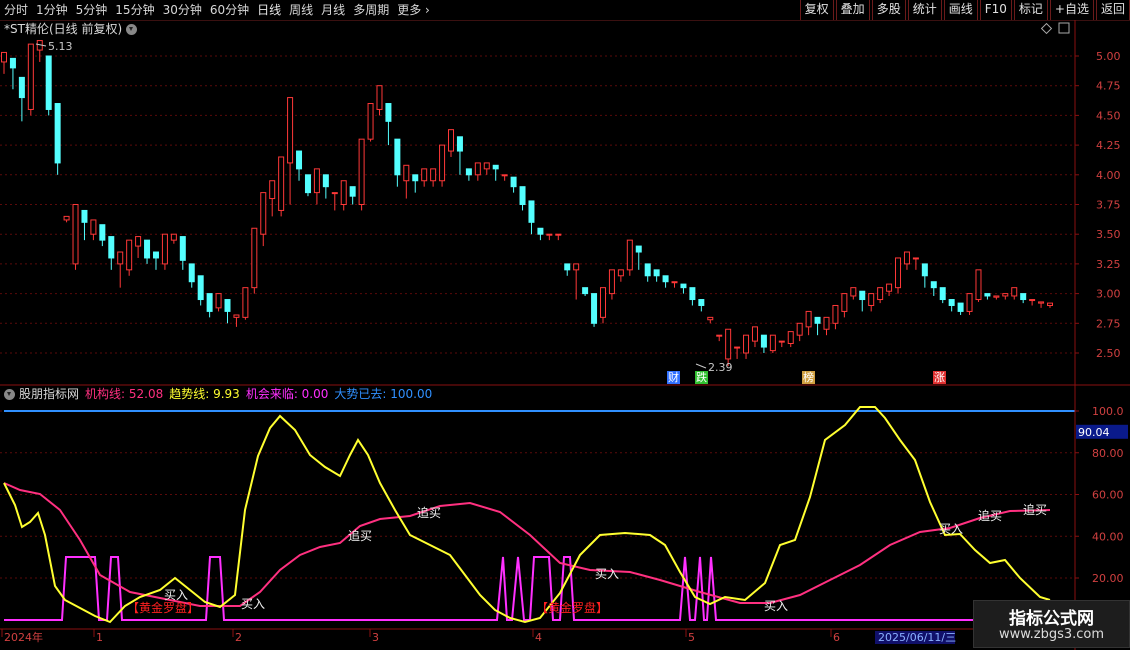 This screenshot has height=650, width=1130. I want to click on indicator-current-value: 90.04, so click(1094, 432).